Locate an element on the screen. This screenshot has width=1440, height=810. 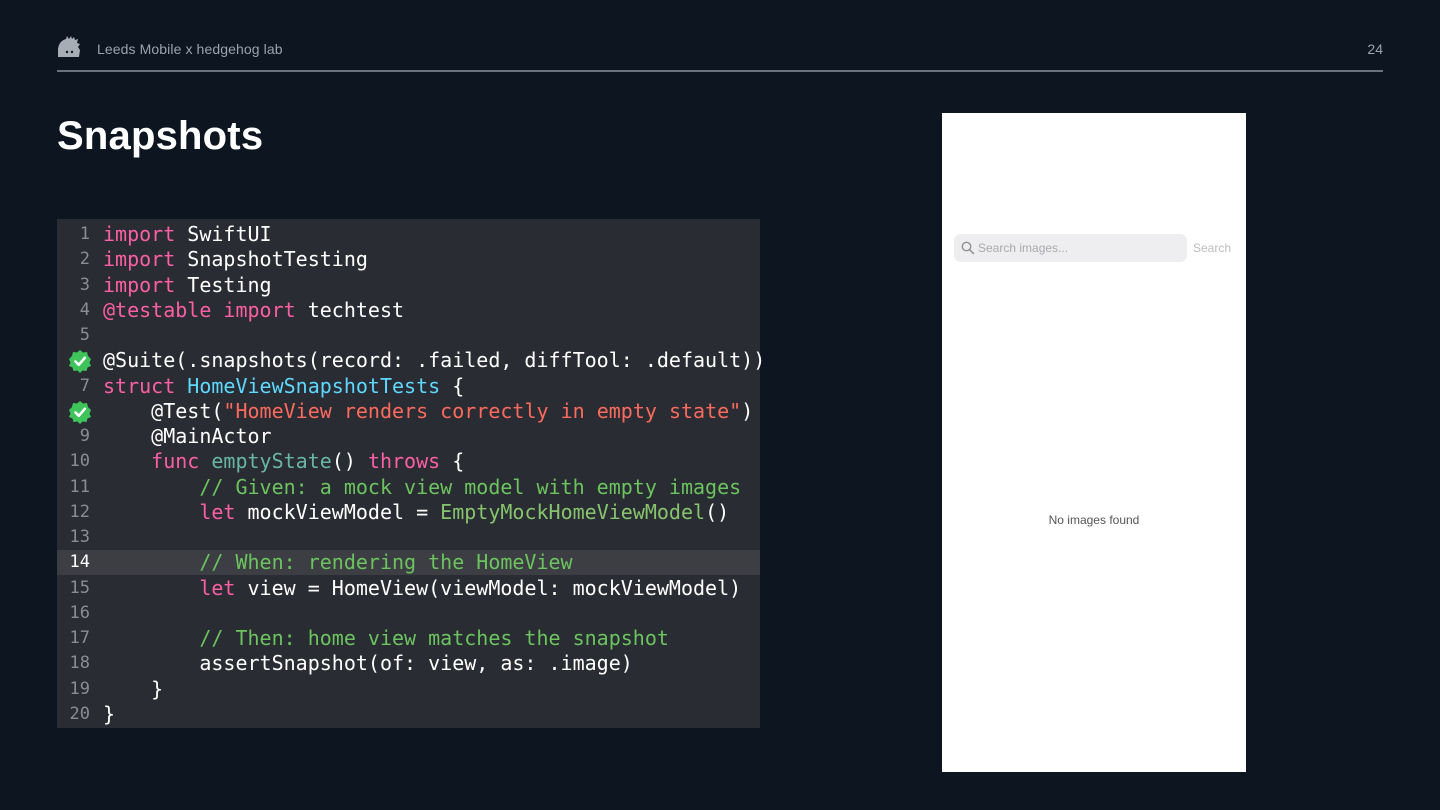
code-text: @testable import techtest is located at coordinates (253, 310).